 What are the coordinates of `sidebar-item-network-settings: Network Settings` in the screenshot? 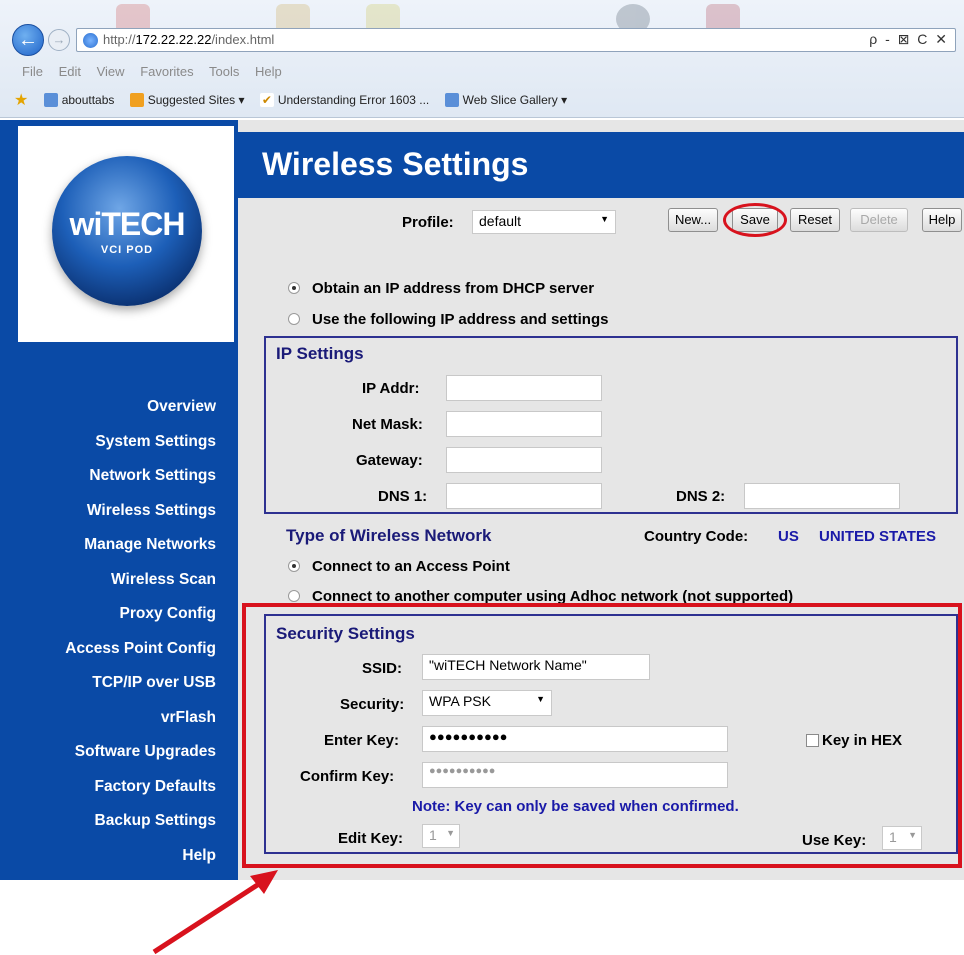 It's located at (113, 476).